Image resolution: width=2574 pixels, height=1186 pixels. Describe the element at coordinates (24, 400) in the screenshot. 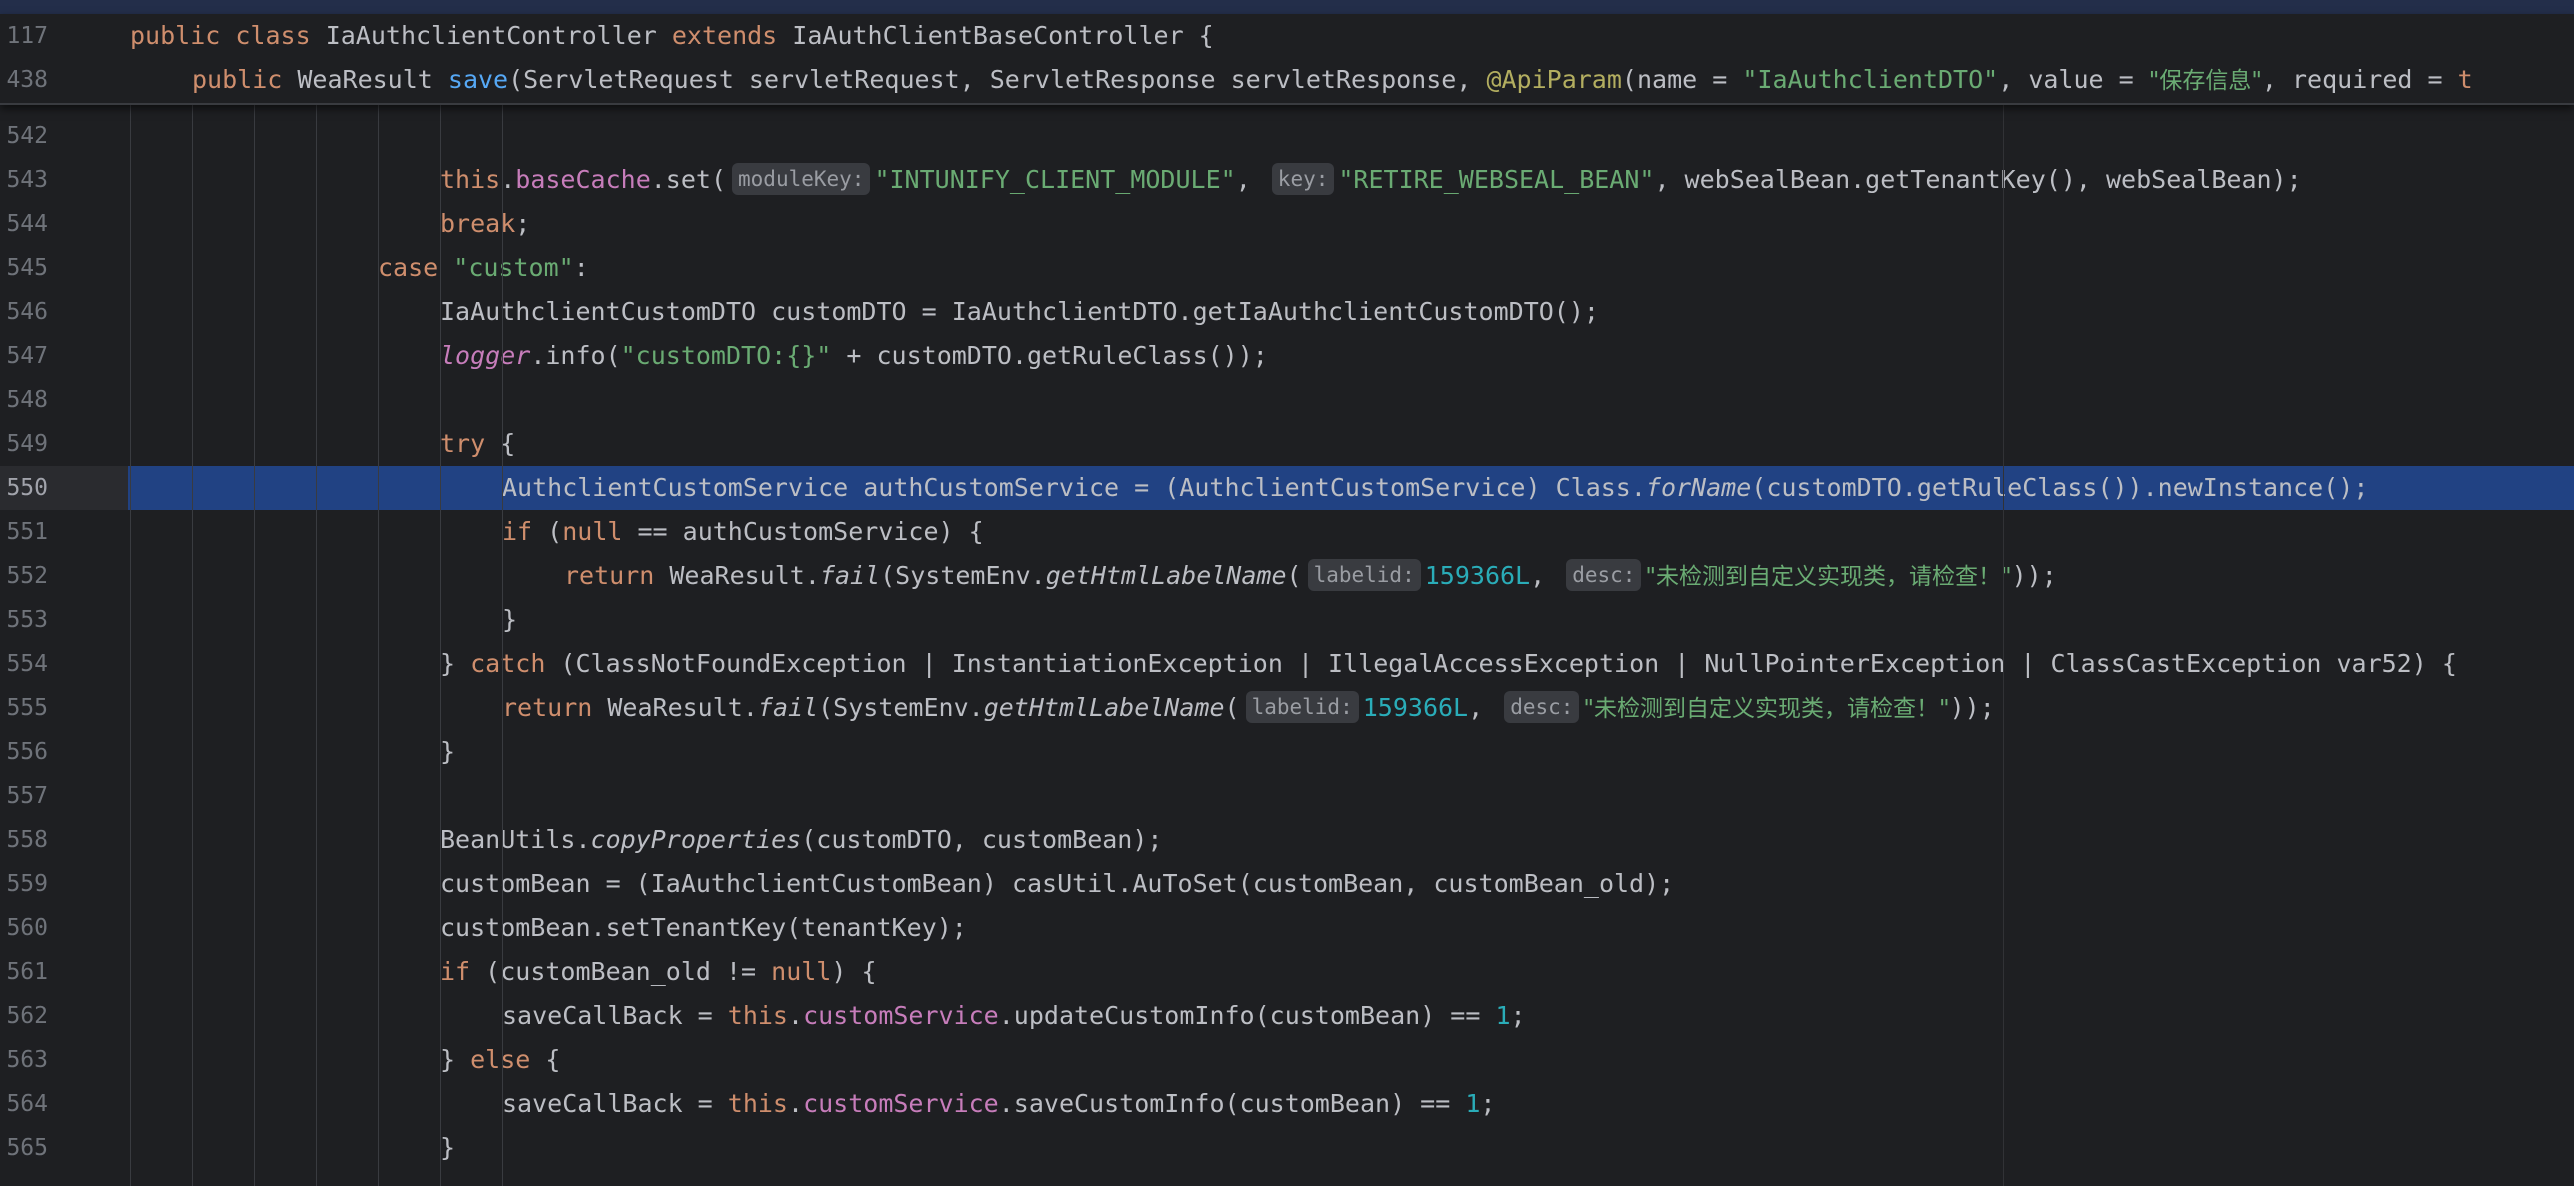

I see `line-number: 548` at that location.